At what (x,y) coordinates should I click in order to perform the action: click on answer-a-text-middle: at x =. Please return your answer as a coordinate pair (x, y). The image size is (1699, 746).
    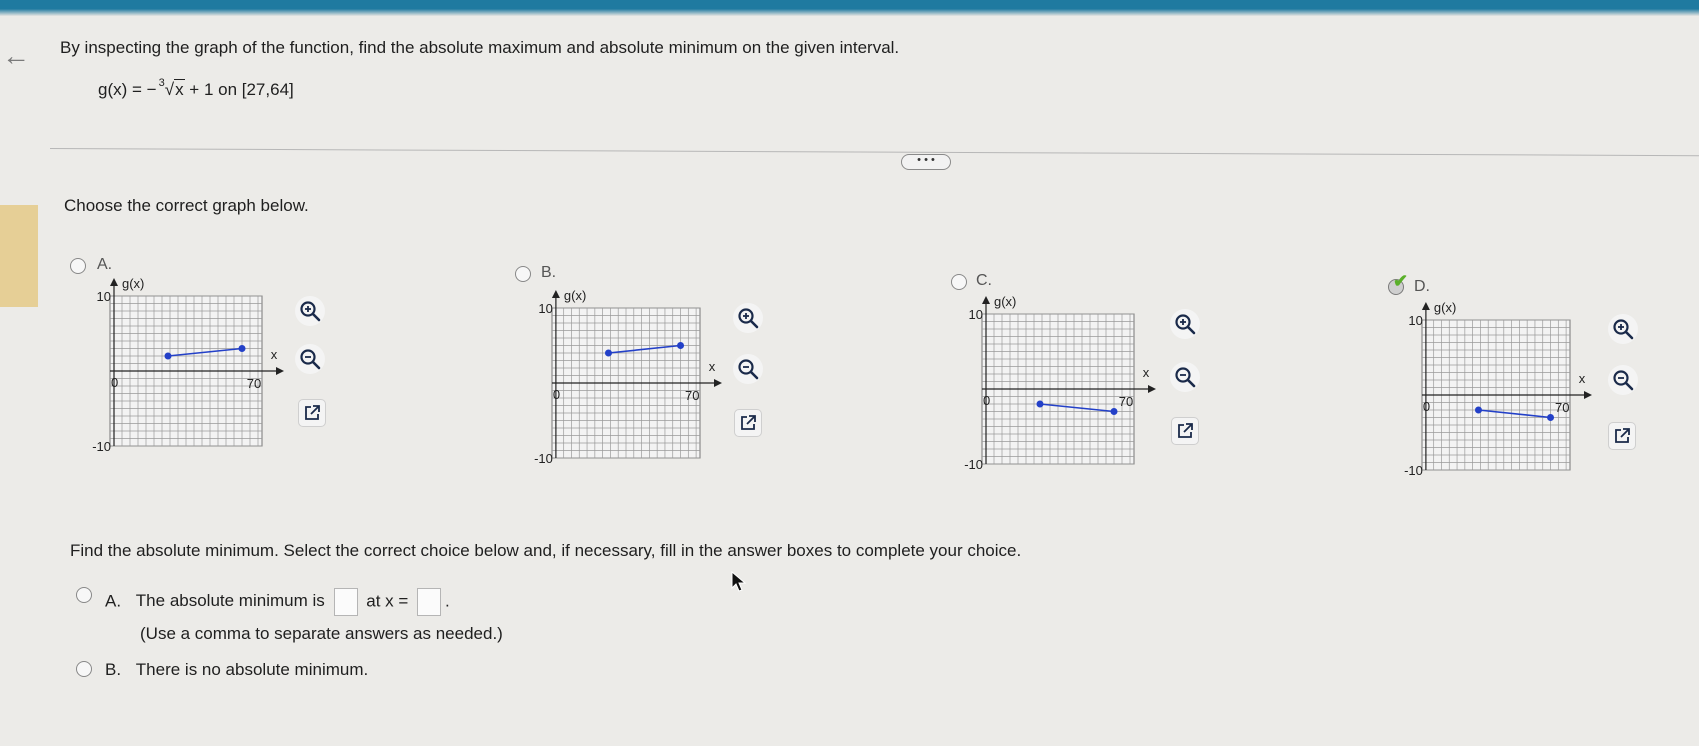
    Looking at the image, I should click on (387, 601).